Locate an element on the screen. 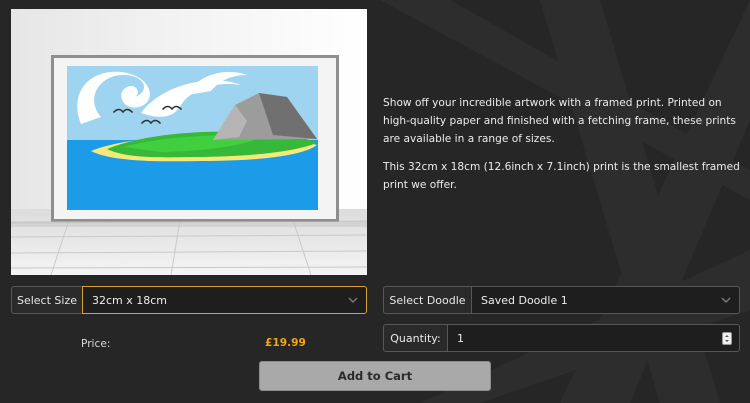 This screenshot has height=403, width=750. spinner-arrows-icon is located at coordinates (727, 338).